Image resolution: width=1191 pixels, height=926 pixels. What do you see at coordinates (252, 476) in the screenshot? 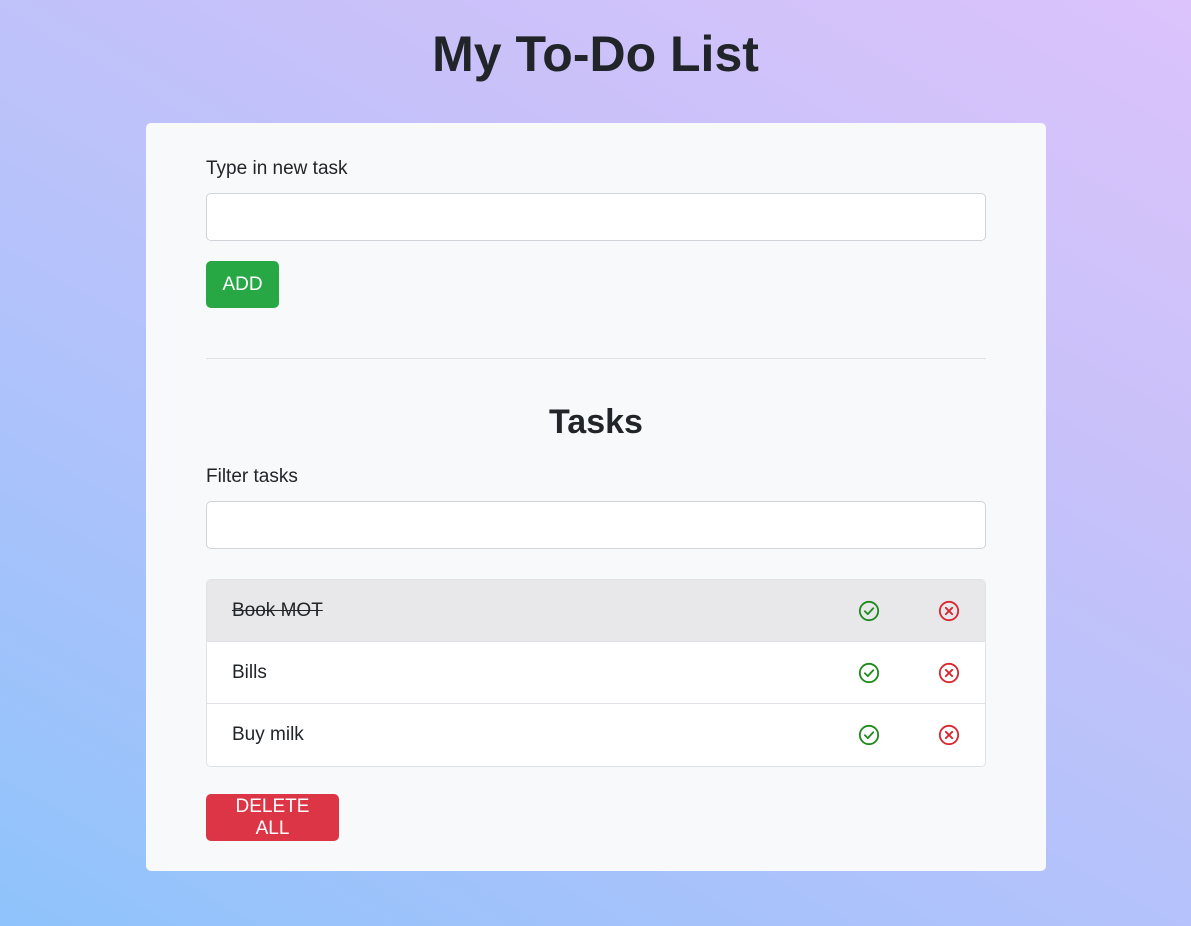
I see `filter-tasks-label: Filter tasks` at bounding box center [252, 476].